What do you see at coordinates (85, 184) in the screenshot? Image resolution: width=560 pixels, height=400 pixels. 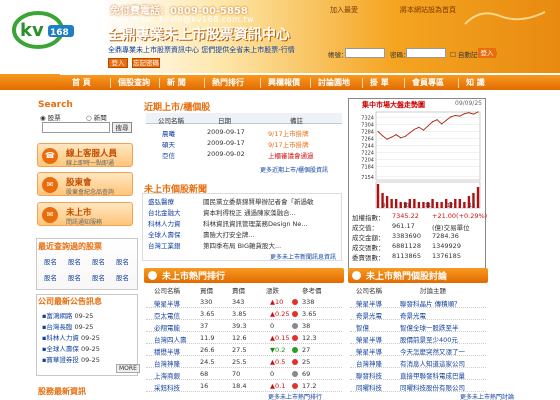 I see `promo-shareholder-meeting: ✉ 股東會 股東會紀念品查詢` at bounding box center [85, 184].